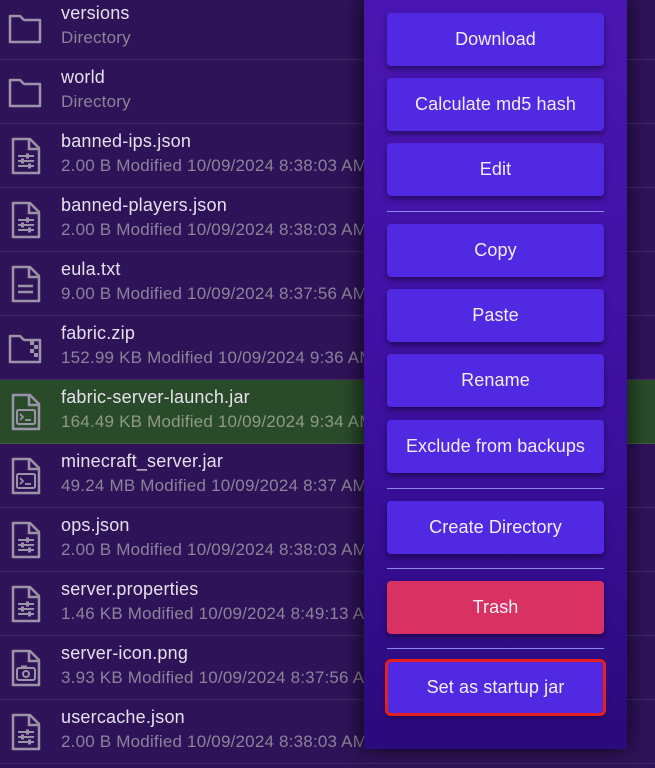 The height and width of the screenshot is (768, 655). What do you see at coordinates (95, 13) in the screenshot?
I see `file-name: versions` at bounding box center [95, 13].